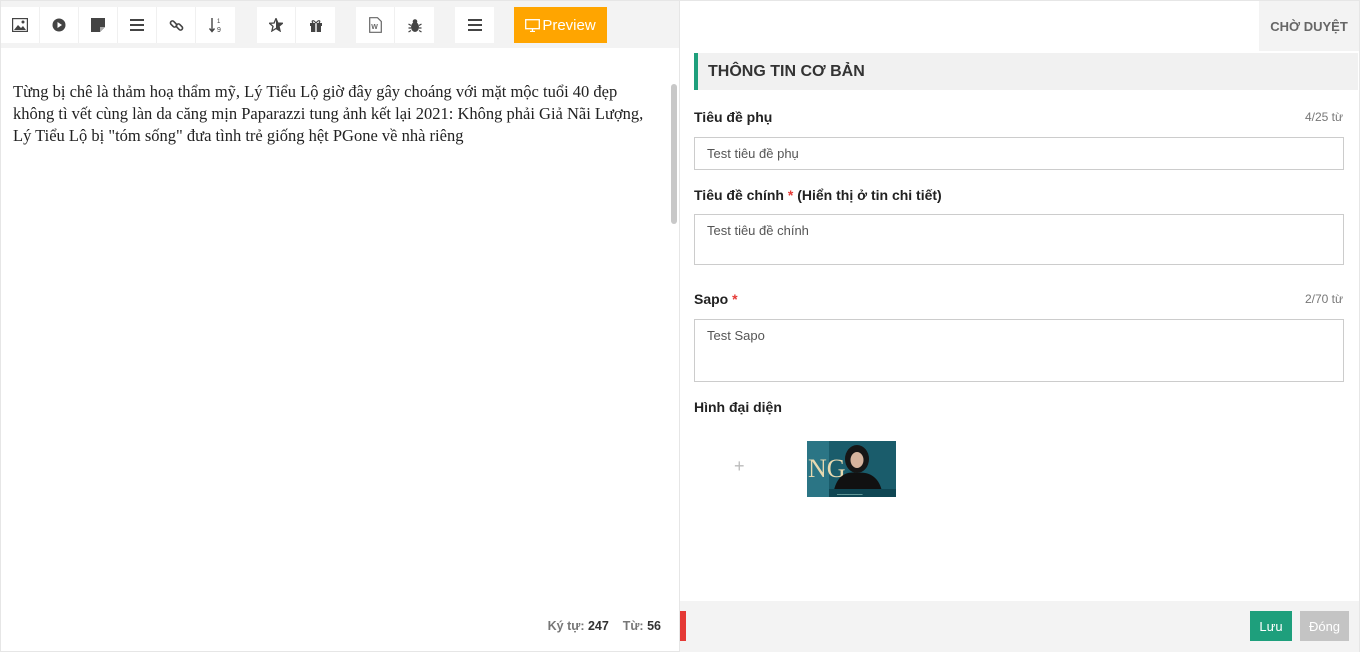  Describe the element at coordinates (219, 30) in the screenshot. I see `svg-text: 9` at that location.